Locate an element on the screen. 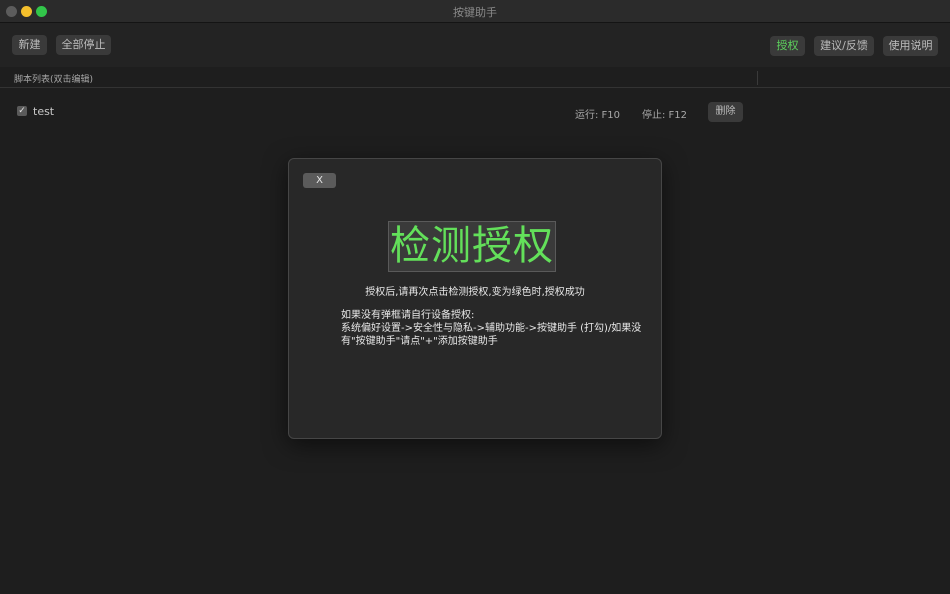 This screenshot has height=594, width=950. table-row: ✓ test 运行: F10 停止: F12 删除 is located at coordinates (475, 112).